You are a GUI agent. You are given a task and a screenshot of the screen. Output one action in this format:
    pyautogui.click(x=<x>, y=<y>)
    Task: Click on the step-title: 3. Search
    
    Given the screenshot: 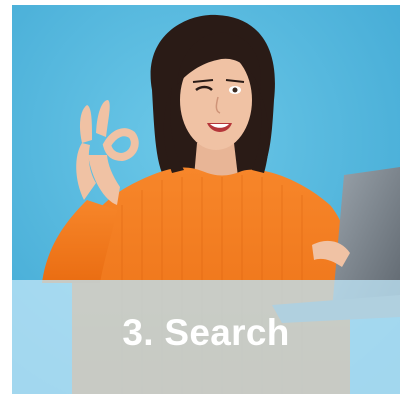 What is the action you would take?
    pyautogui.click(x=206, y=332)
    